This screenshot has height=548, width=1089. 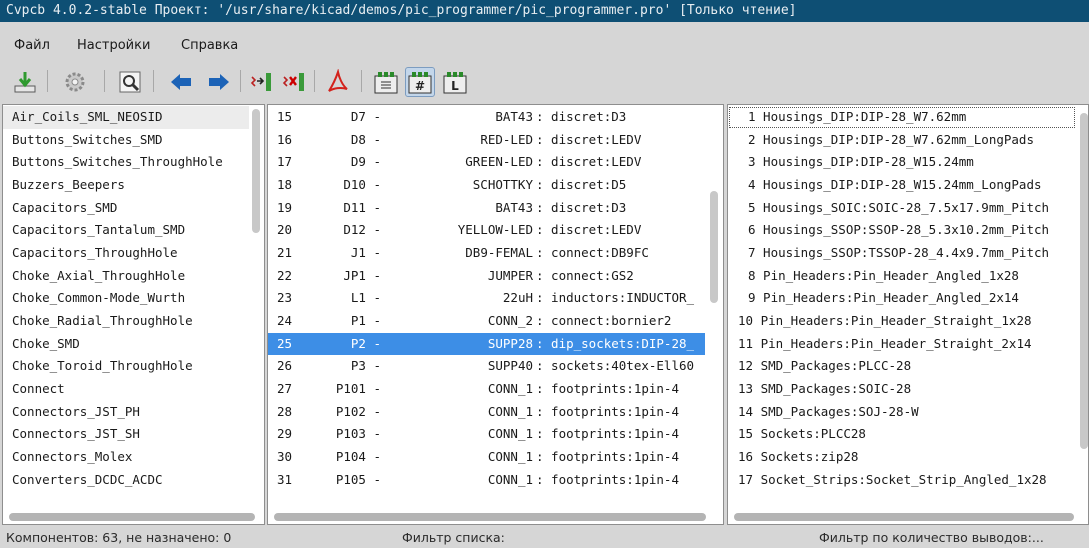 What do you see at coordinates (486, 480) in the screenshot?
I see `component-row: 31 P105 - CONN_1: footprints:1pin-4` at bounding box center [486, 480].